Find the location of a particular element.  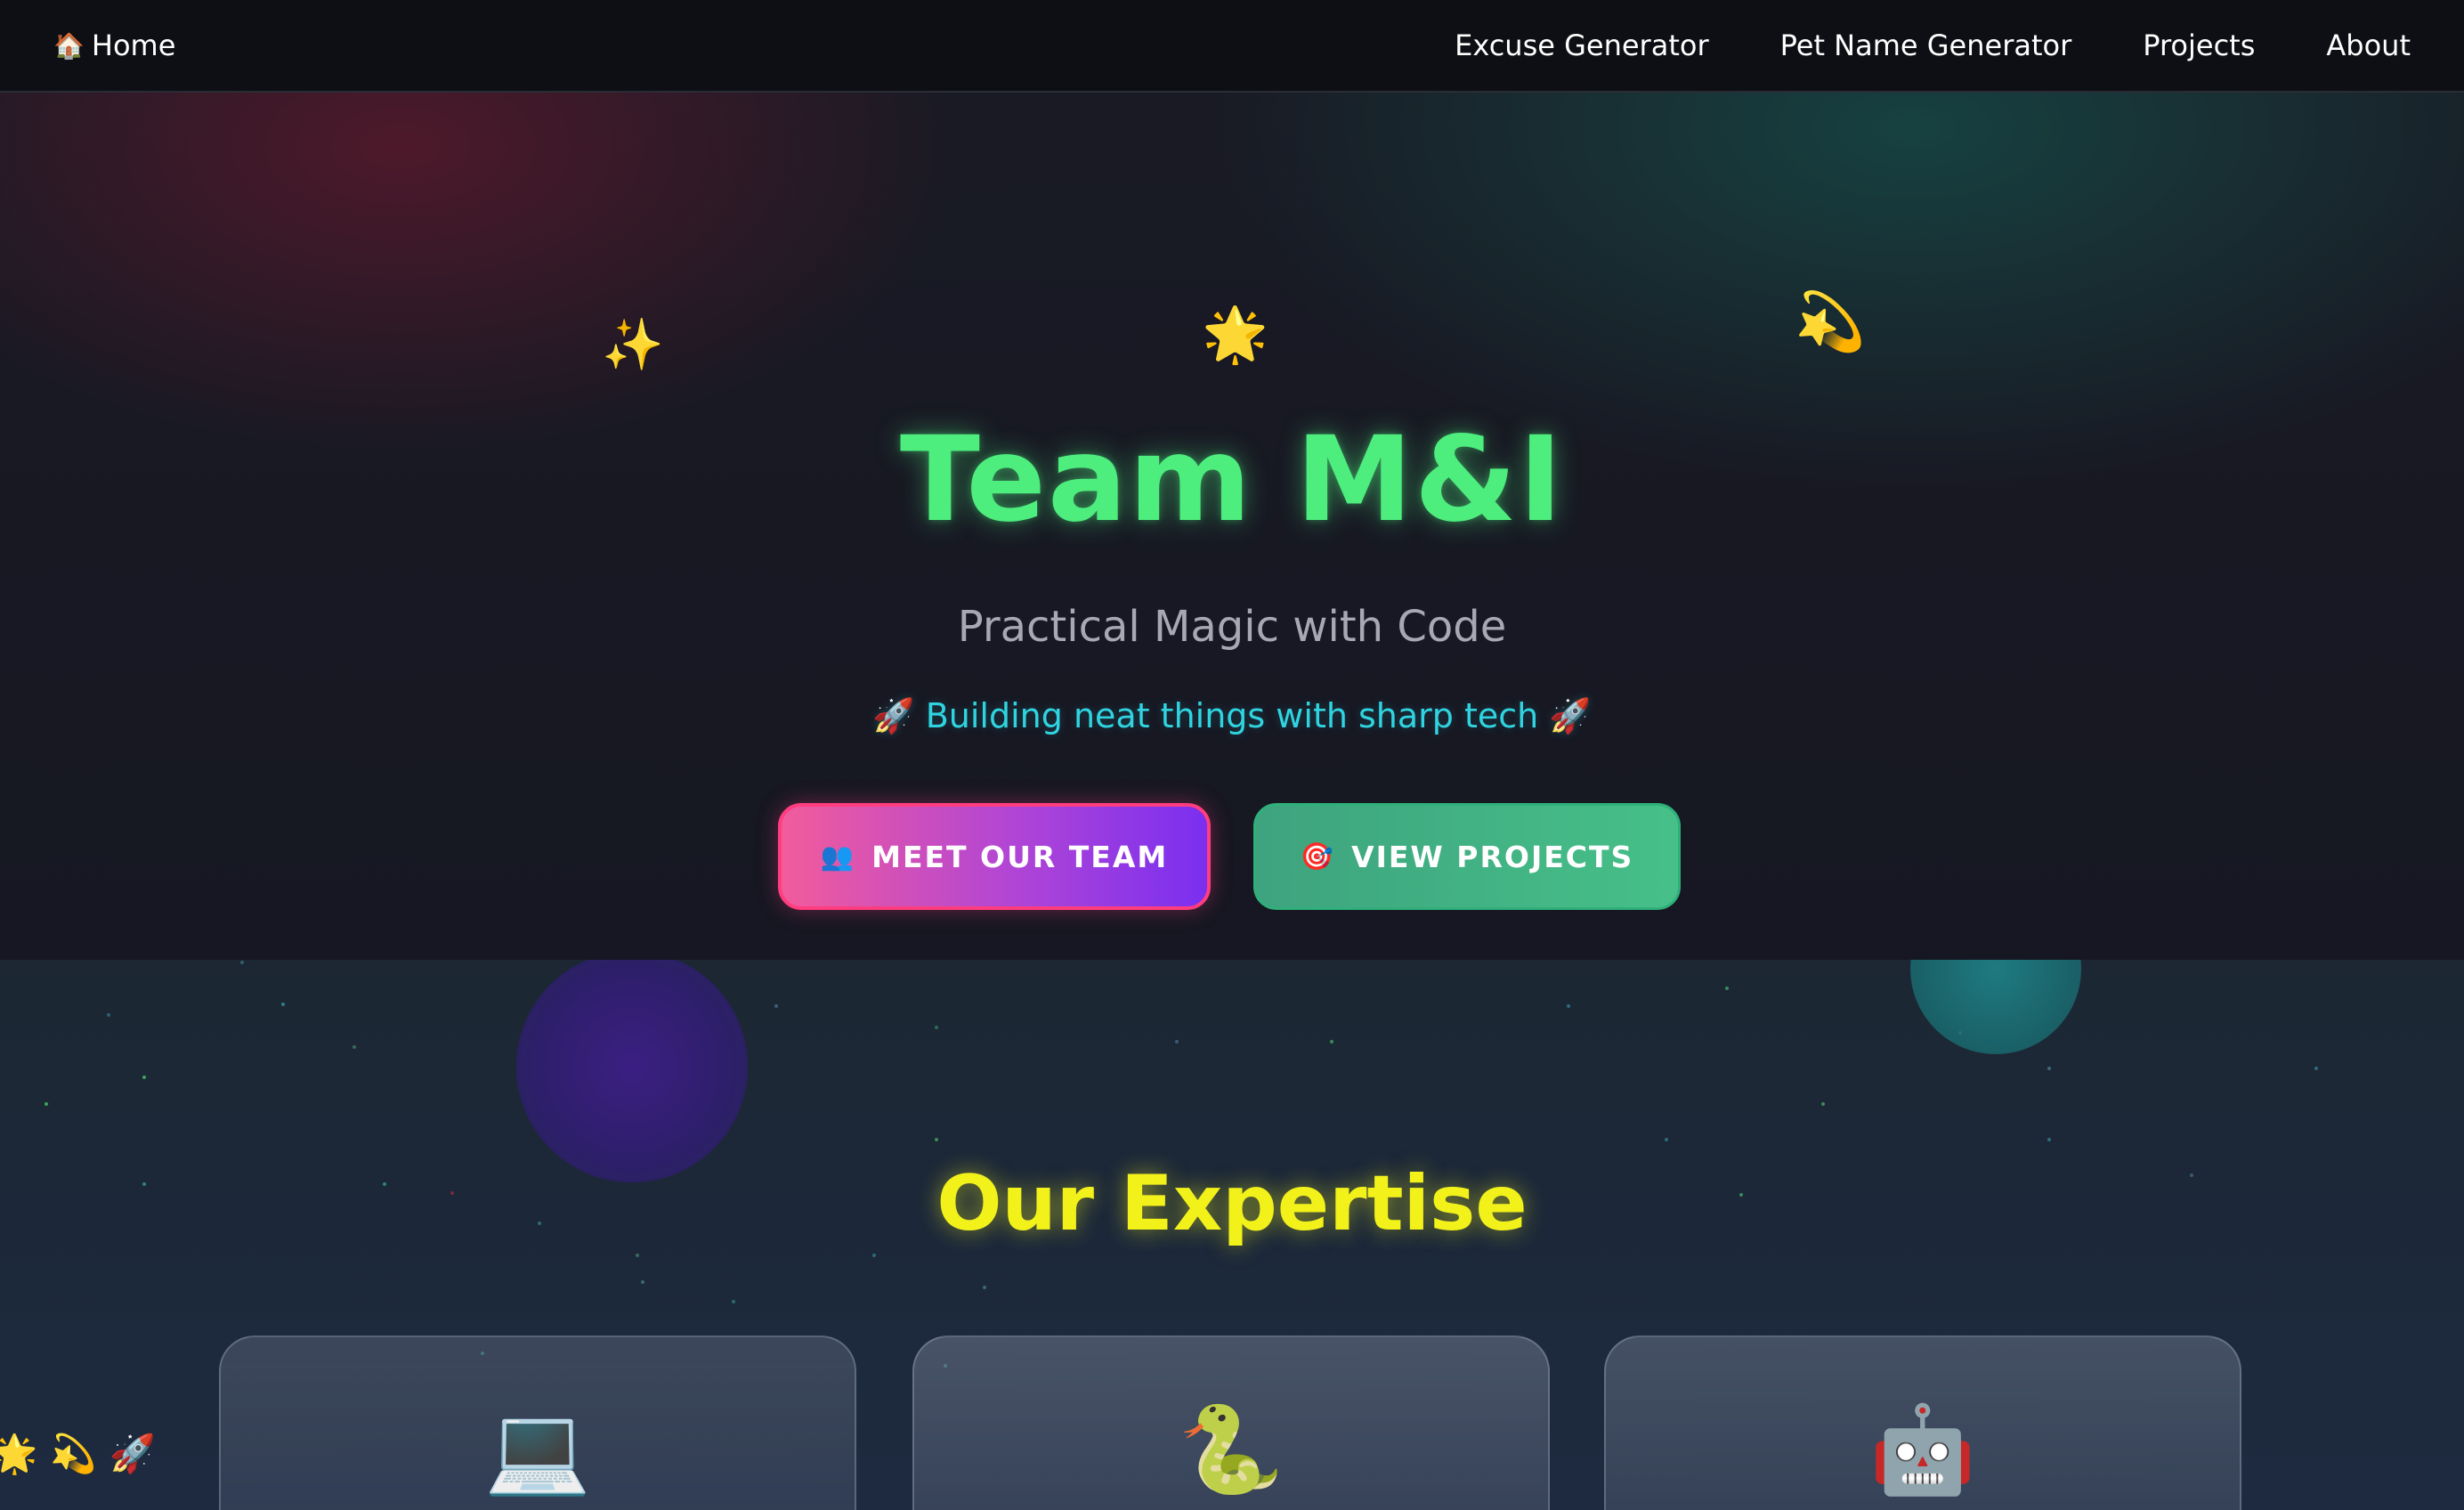

nav-home-label: Home is located at coordinates (133, 45).